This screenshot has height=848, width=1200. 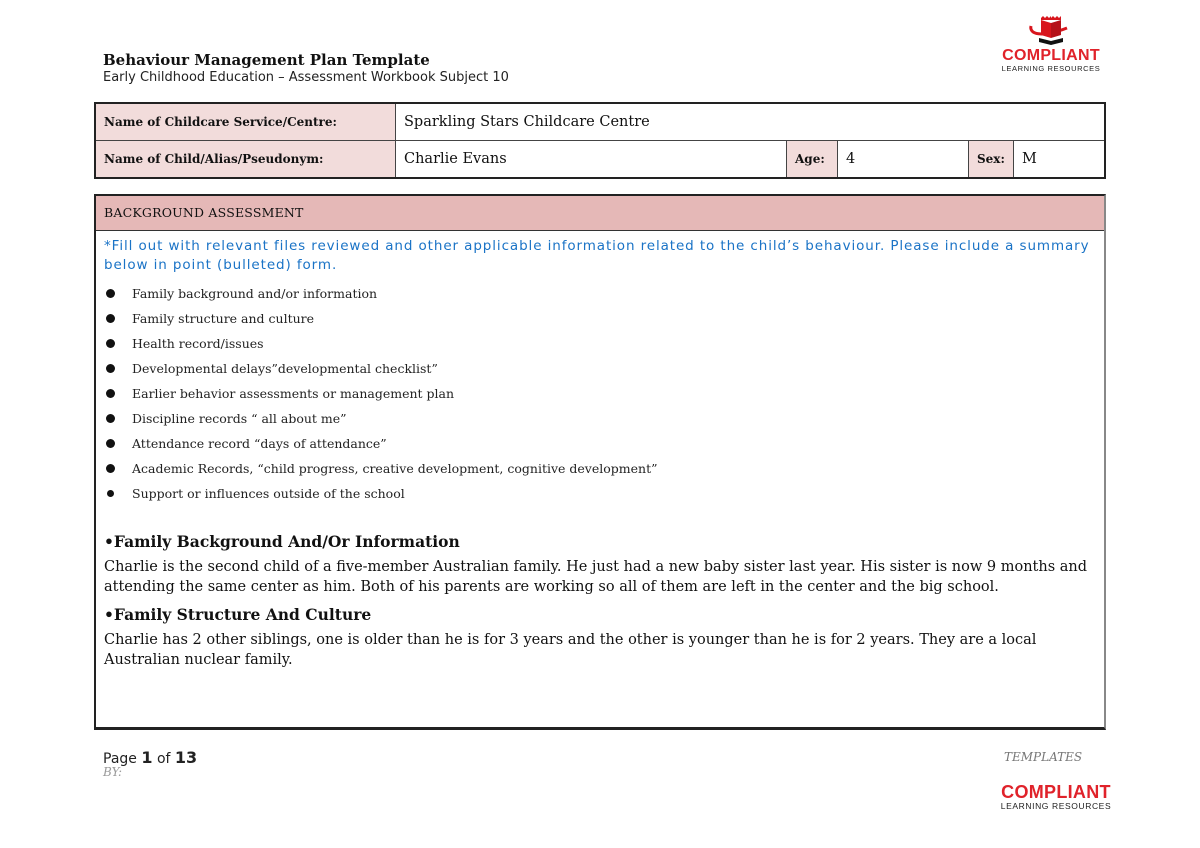 What do you see at coordinates (245, 121) in the screenshot?
I see `service-label: Name of Childcare Service/Centre:` at bounding box center [245, 121].